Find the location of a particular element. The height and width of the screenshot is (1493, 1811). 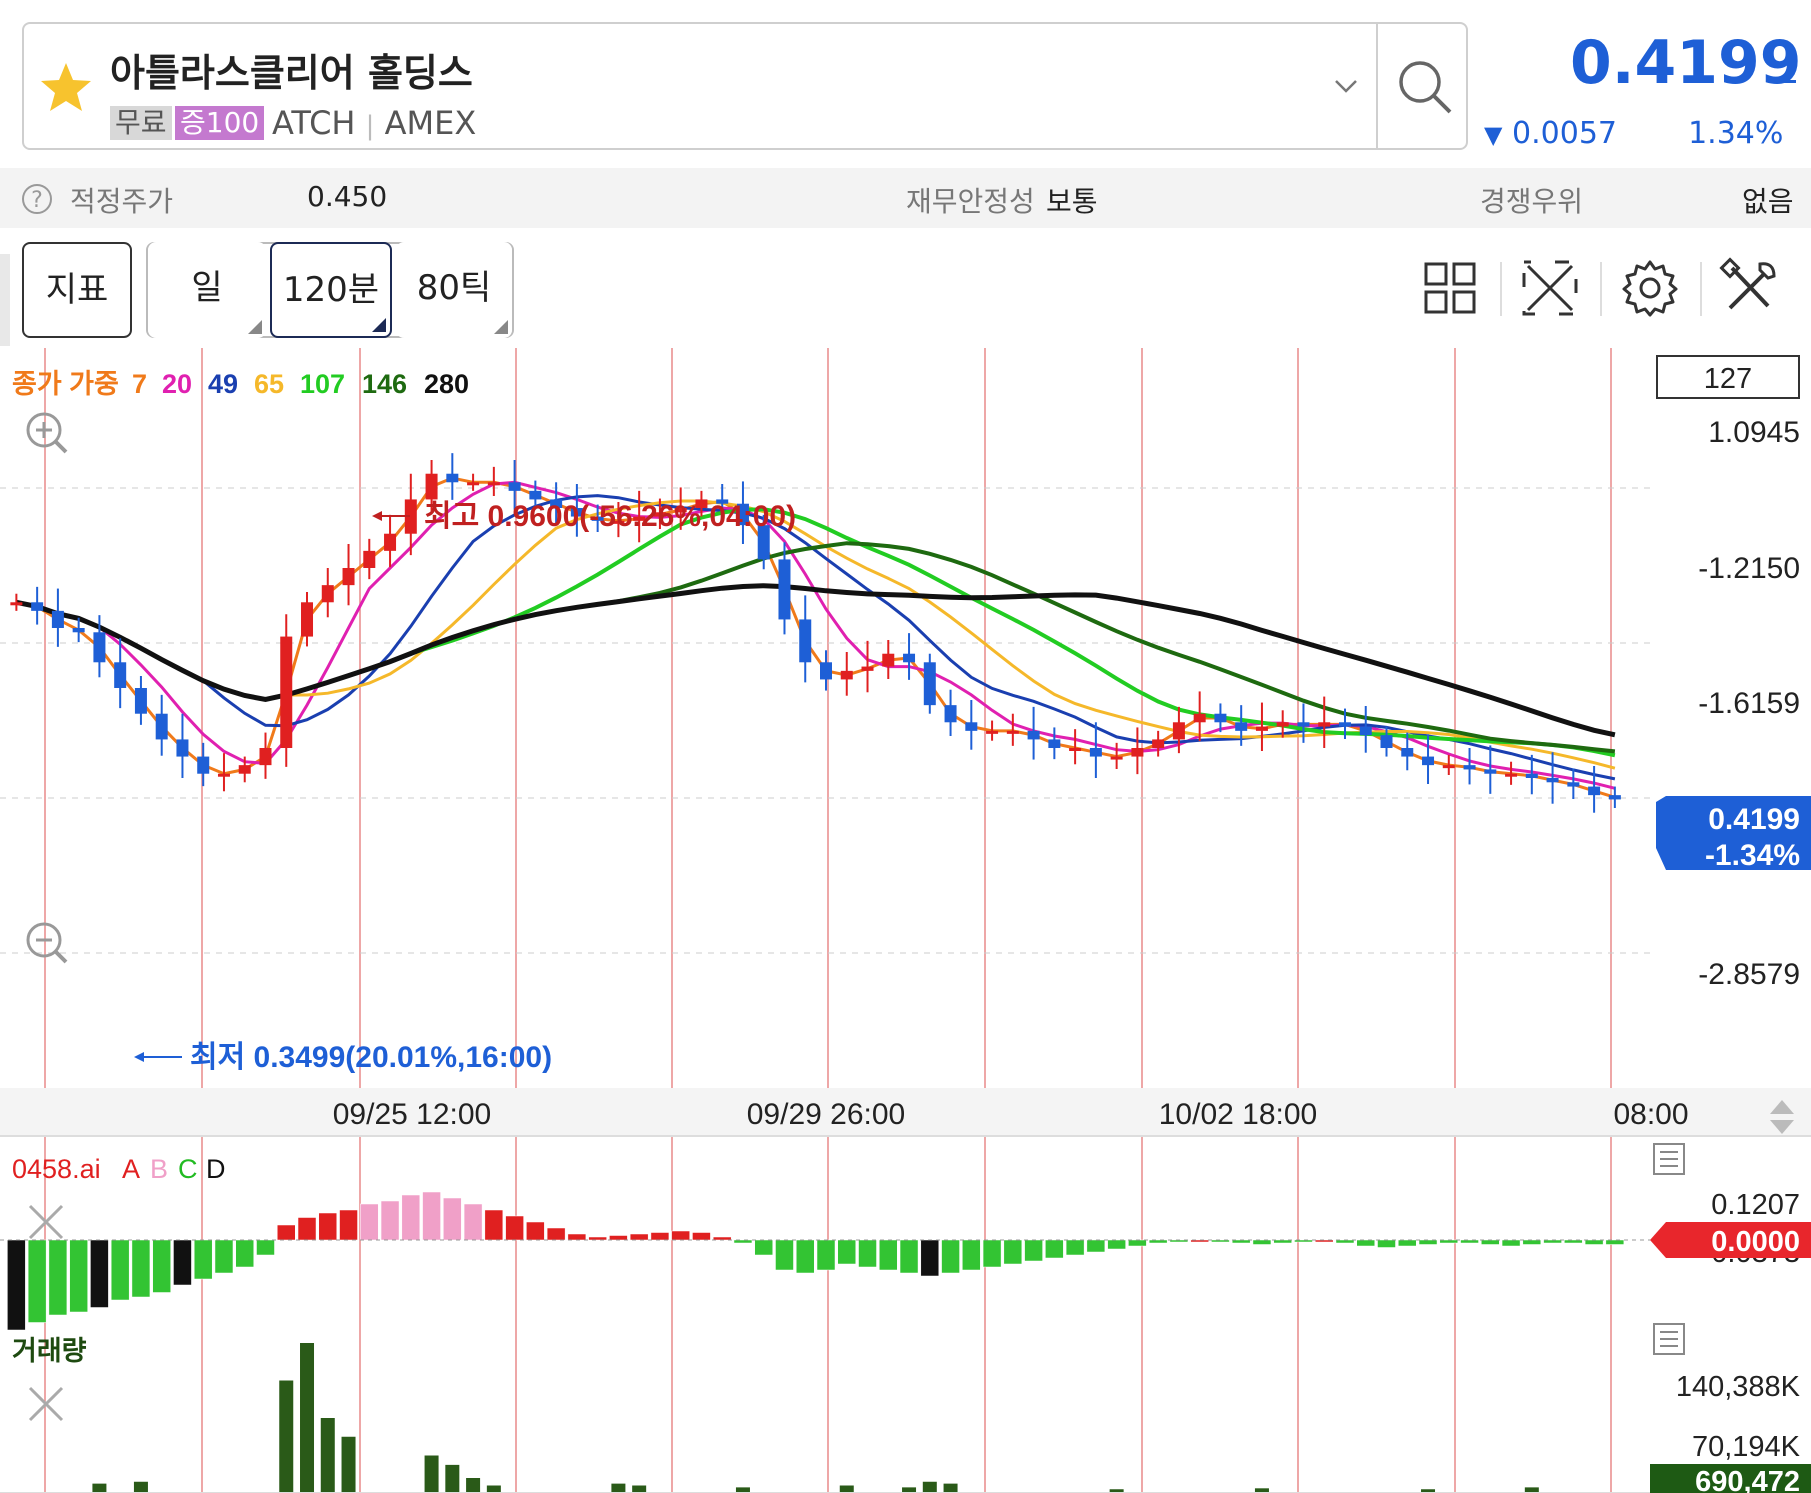

grid-layout-icon is located at coordinates (1450, 288).